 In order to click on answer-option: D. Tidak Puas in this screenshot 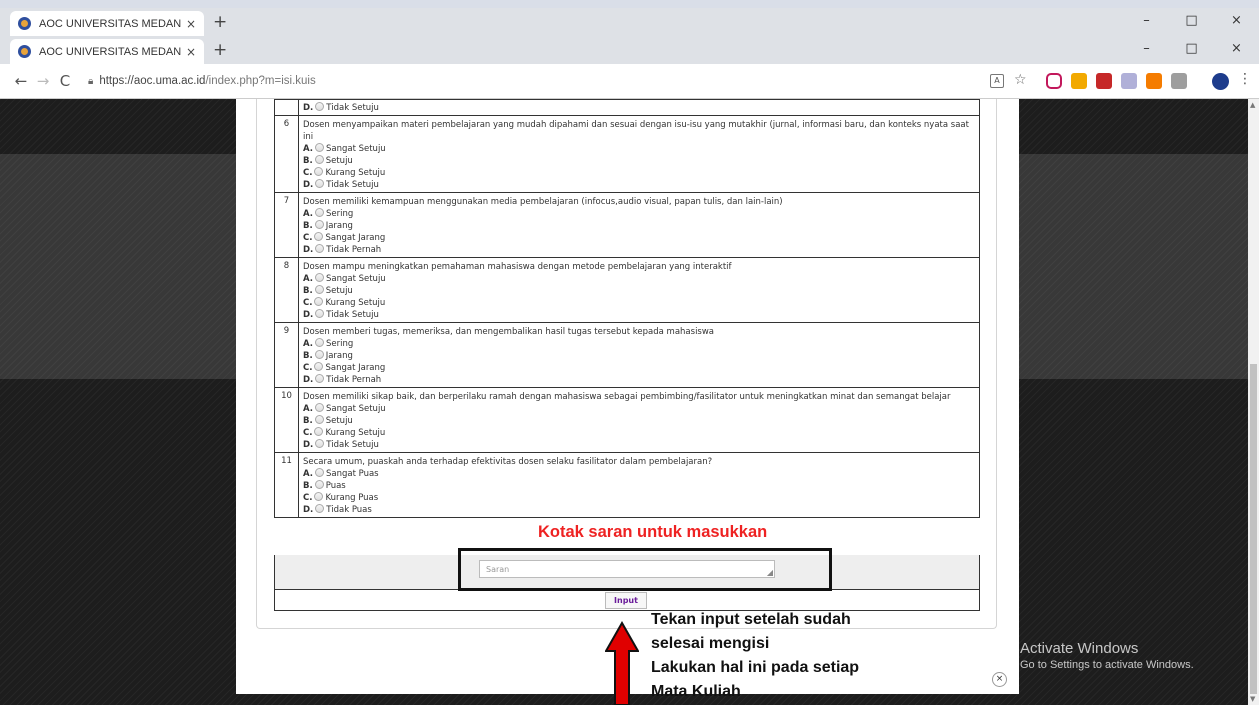, I will do `click(639, 510)`.